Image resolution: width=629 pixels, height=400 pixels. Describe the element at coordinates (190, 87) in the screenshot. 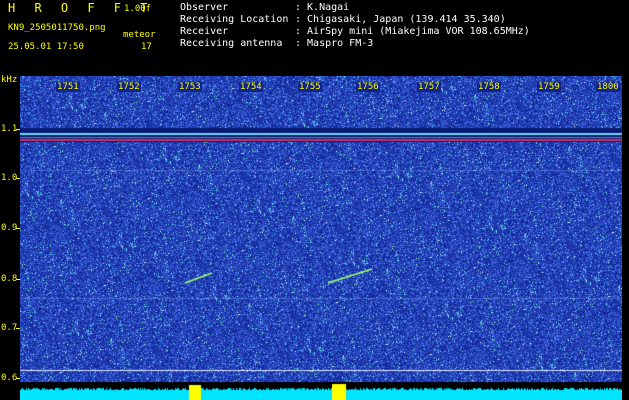

I see `x-tick-label: 1753` at that location.